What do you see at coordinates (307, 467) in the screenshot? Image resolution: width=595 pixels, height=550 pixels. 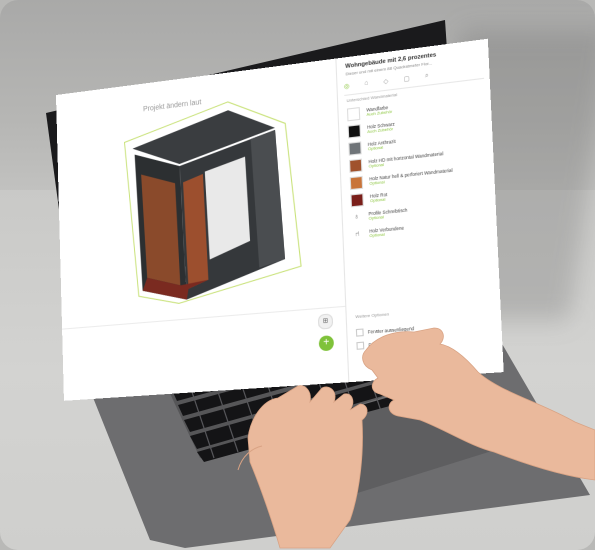 I see `left-hand` at bounding box center [307, 467].